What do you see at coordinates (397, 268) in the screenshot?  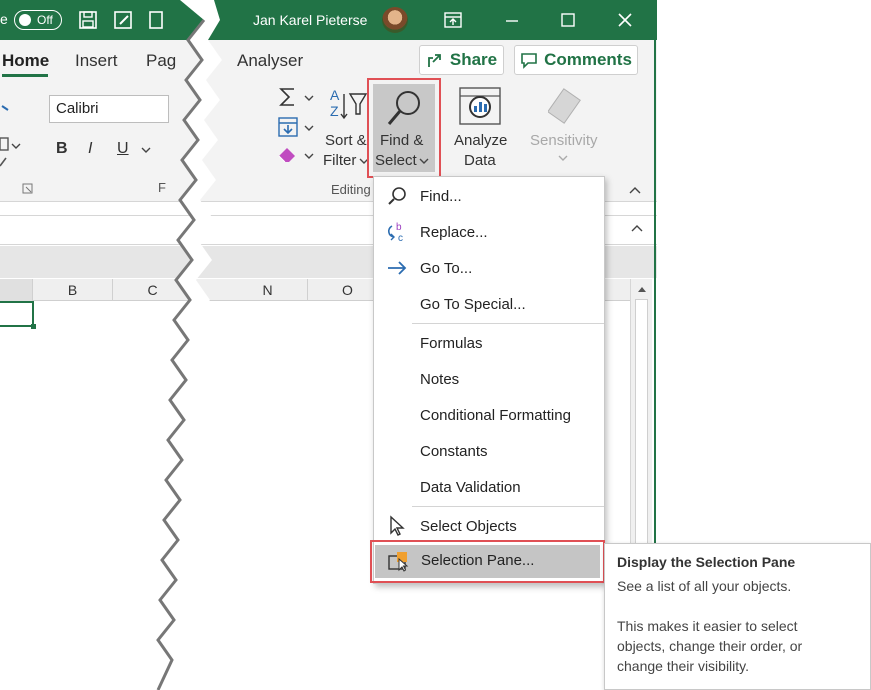 I see `arrow-right-icon` at bounding box center [397, 268].